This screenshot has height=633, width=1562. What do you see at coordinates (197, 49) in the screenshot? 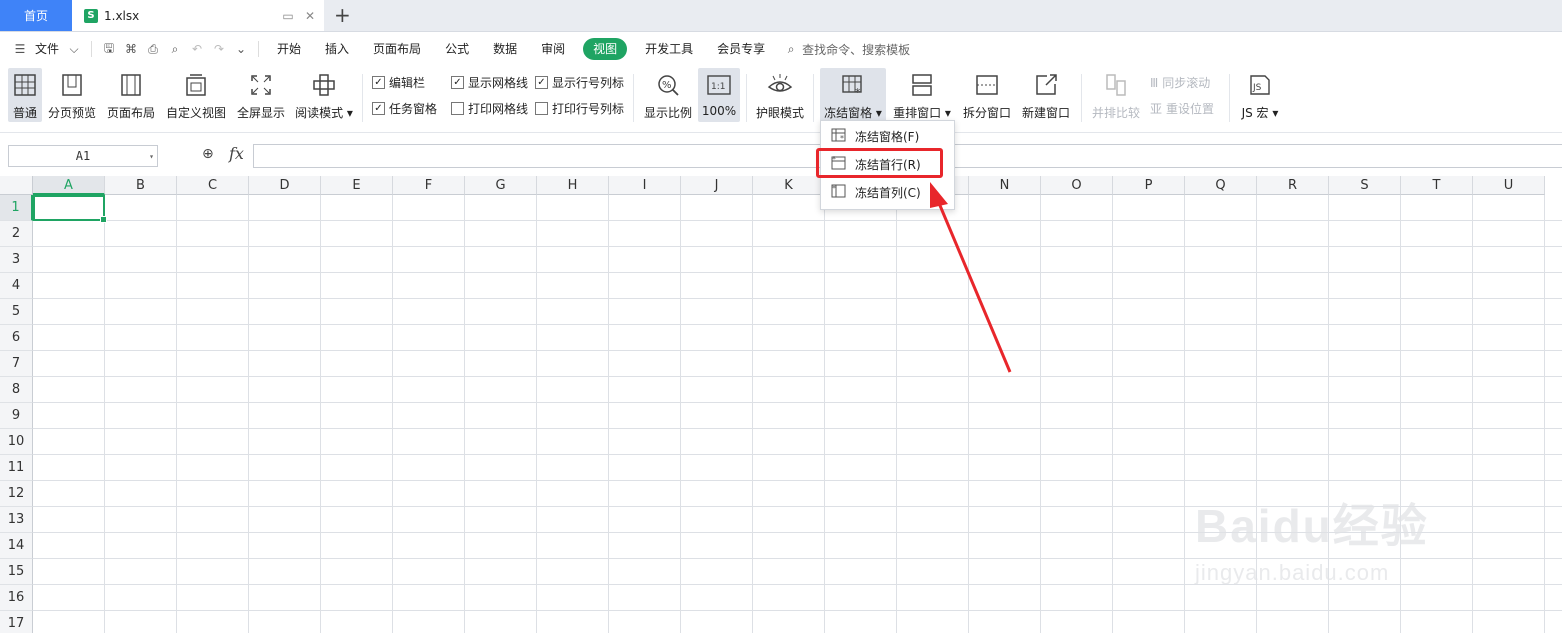
I see `undo-icon: ↶` at bounding box center [197, 49].